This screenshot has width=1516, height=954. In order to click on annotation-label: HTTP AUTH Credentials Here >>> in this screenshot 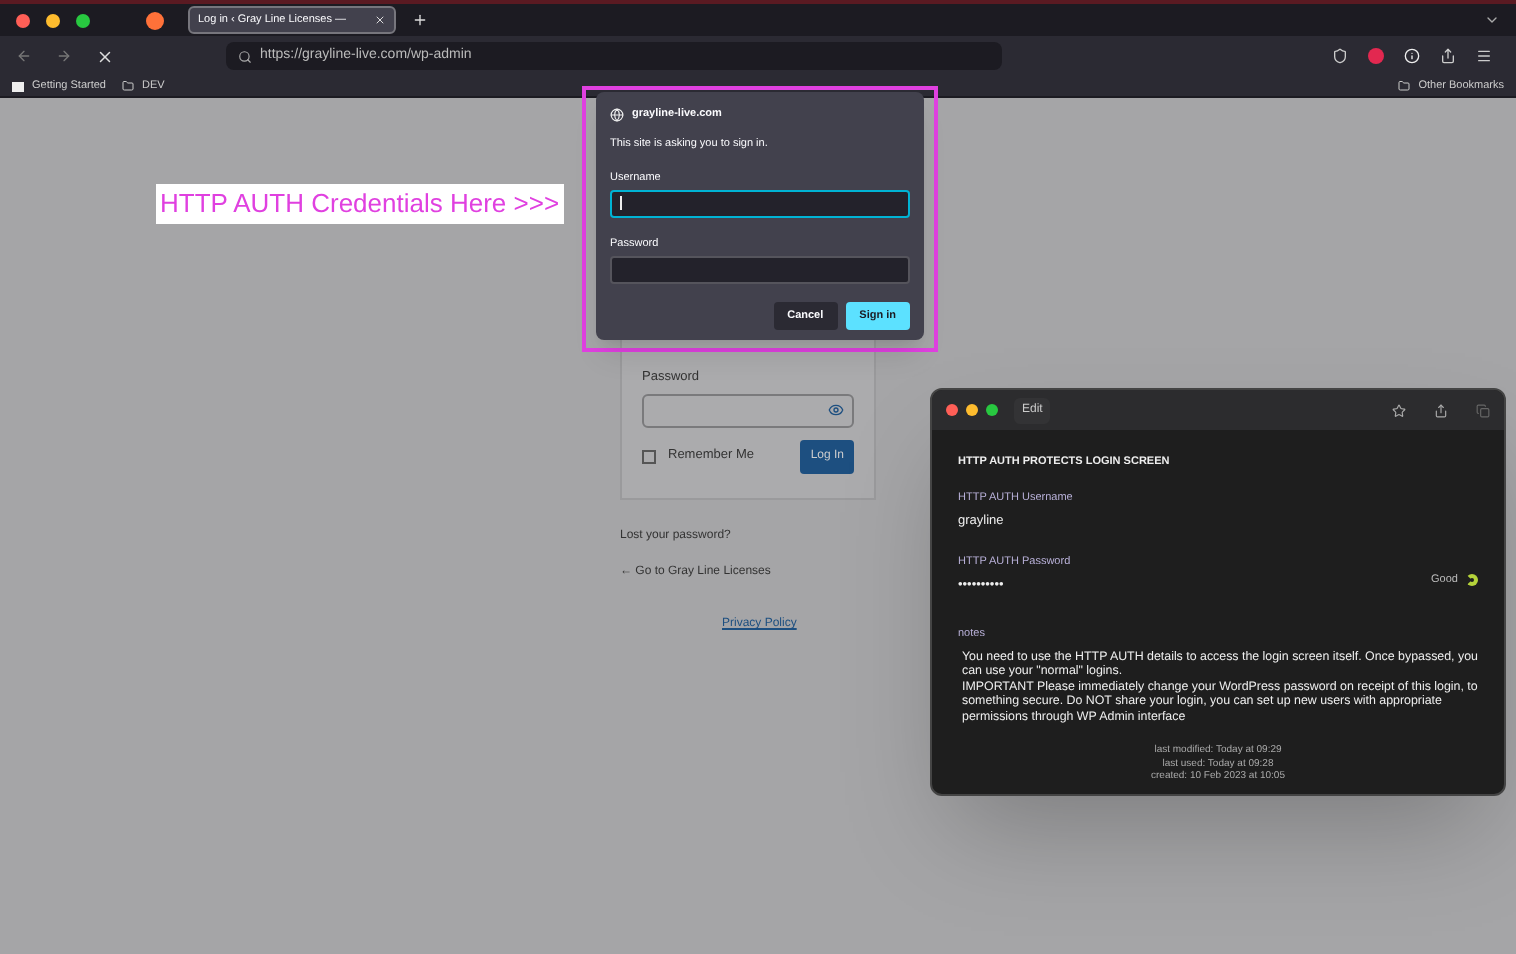, I will do `click(360, 203)`.